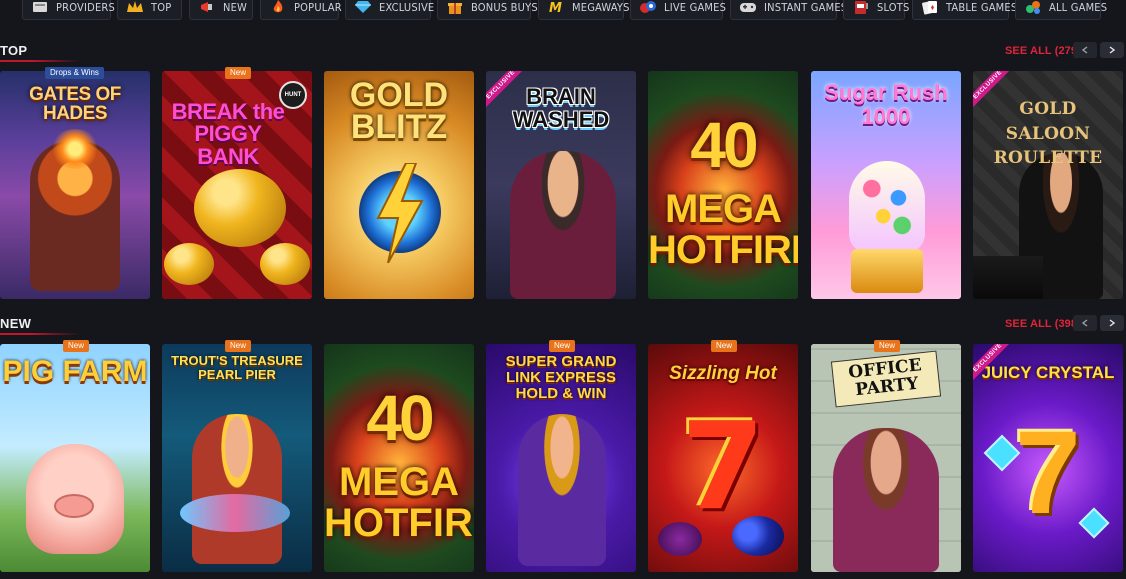 The height and width of the screenshot is (579, 1126). What do you see at coordinates (455, 8) in the screenshot?
I see `gift-icon` at bounding box center [455, 8].